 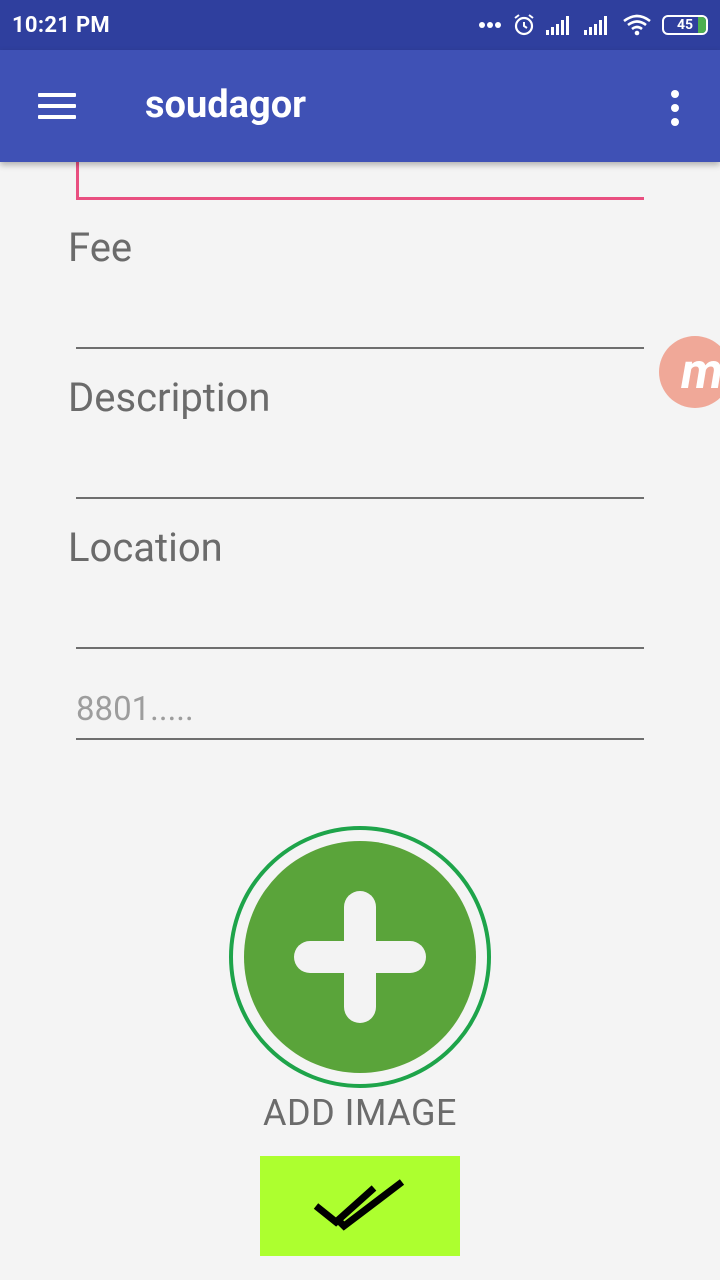 What do you see at coordinates (360, 498) in the screenshot?
I see `description-field` at bounding box center [360, 498].